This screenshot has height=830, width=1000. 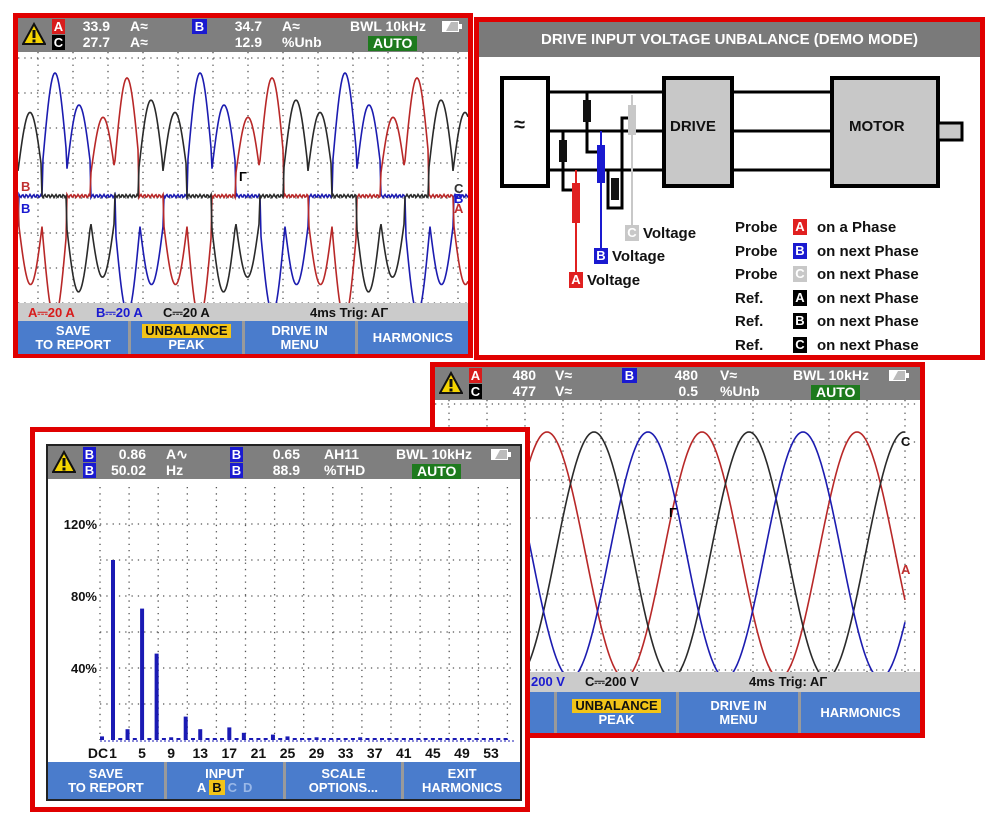 I want to click on bar-h39, so click(x=389, y=739).